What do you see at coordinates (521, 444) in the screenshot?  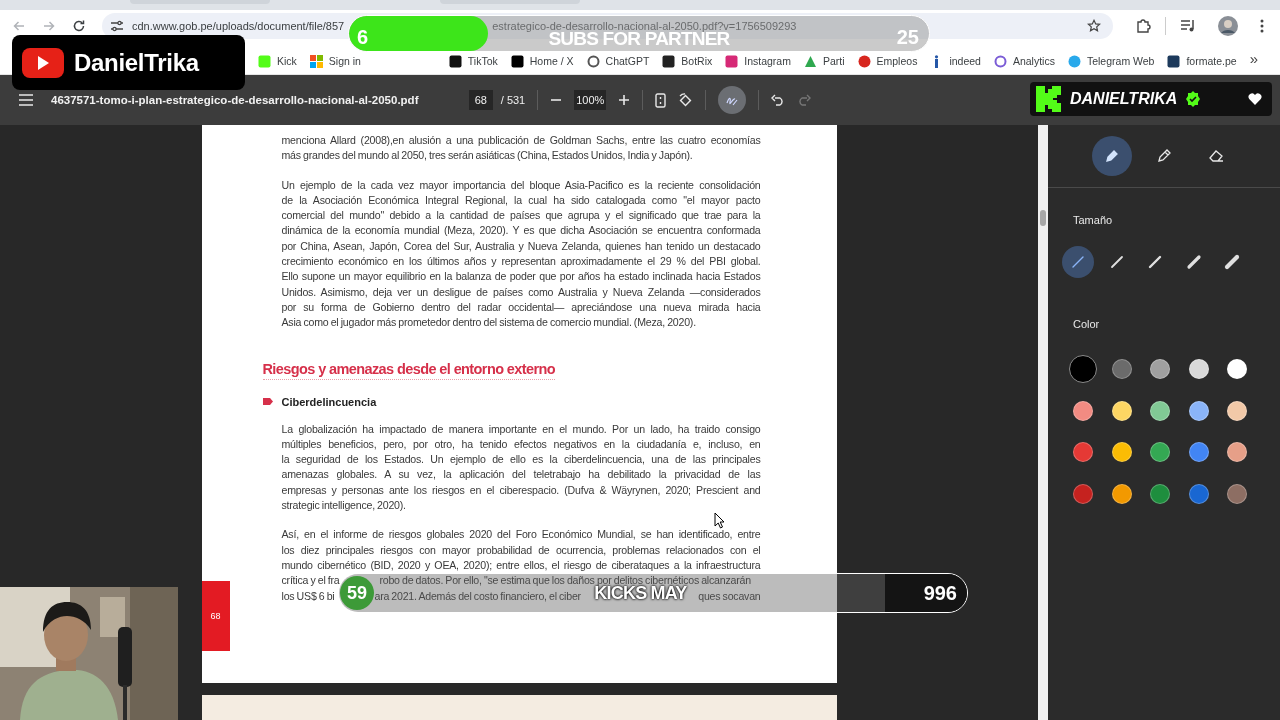 I see `body-text-line: múltiples beneficios, pero, por otro, ha tenido efectos negativos en la ciudadanía e, incluso, en` at bounding box center [521, 444].